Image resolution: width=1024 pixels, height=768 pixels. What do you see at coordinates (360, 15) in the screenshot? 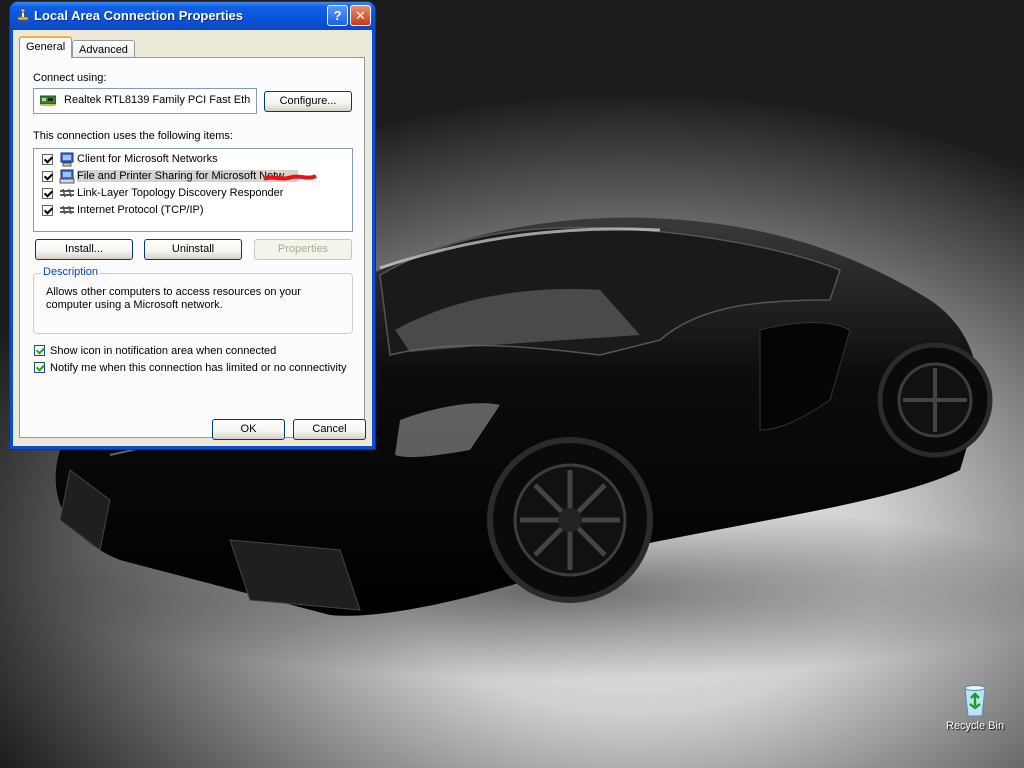
I see `close-button: ✕` at bounding box center [360, 15].